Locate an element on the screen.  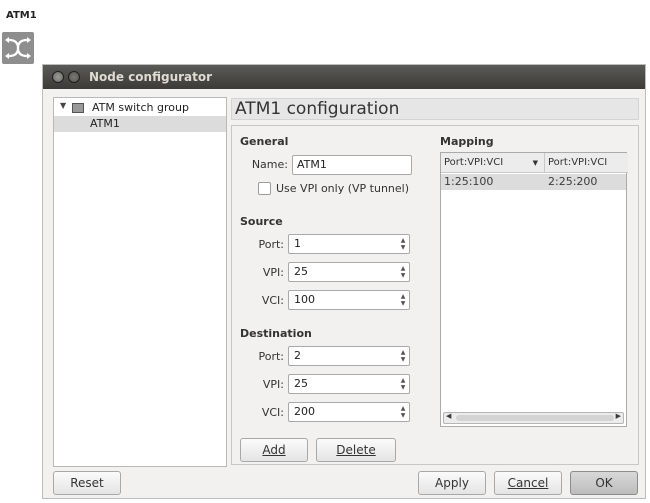
title-bar: Node configurator is located at coordinates (344, 77).